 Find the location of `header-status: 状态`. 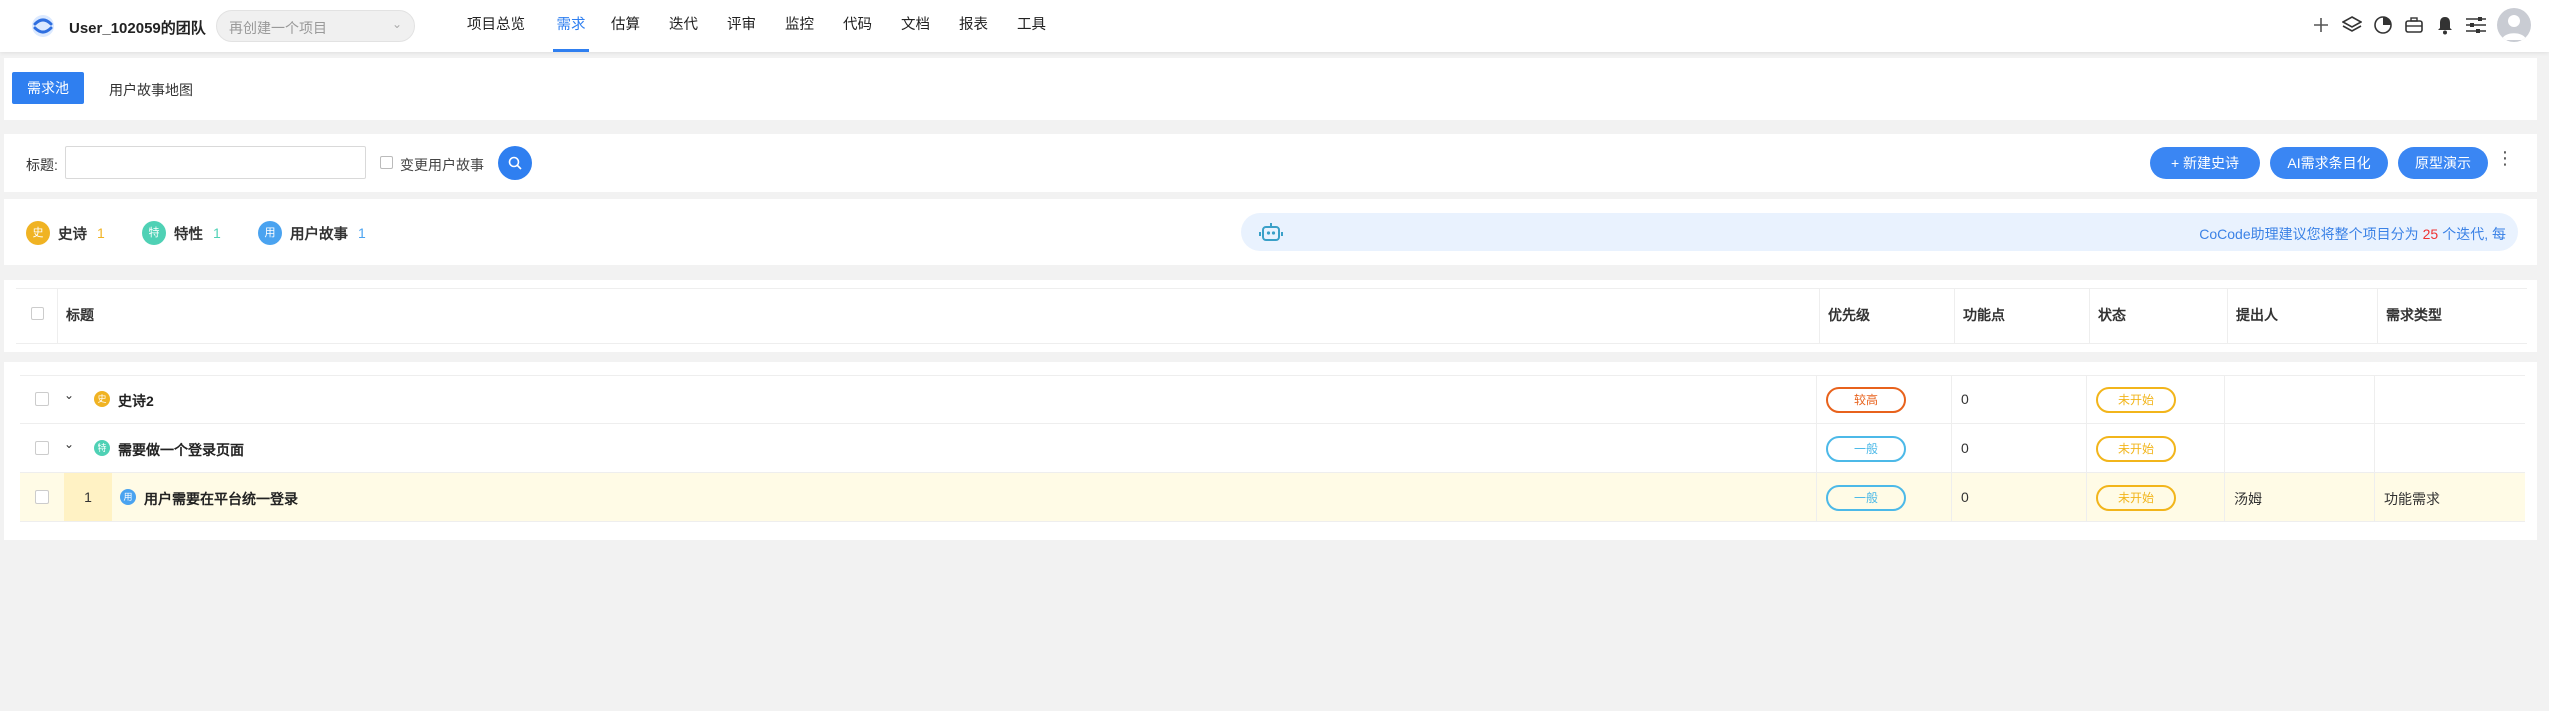

header-status: 状态 is located at coordinates (2159, 316).